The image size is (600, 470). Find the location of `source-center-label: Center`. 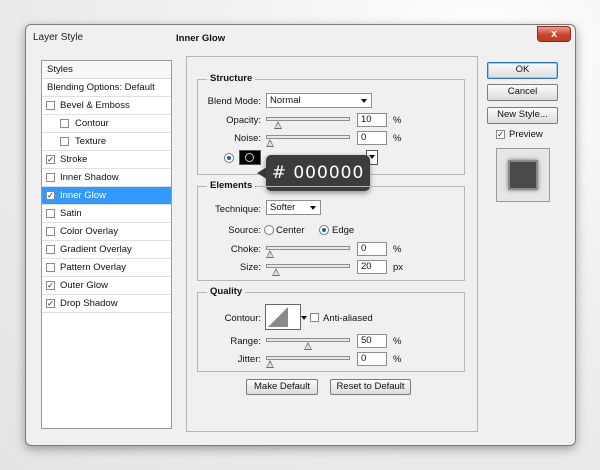

source-center-label: Center is located at coordinates (290, 230).